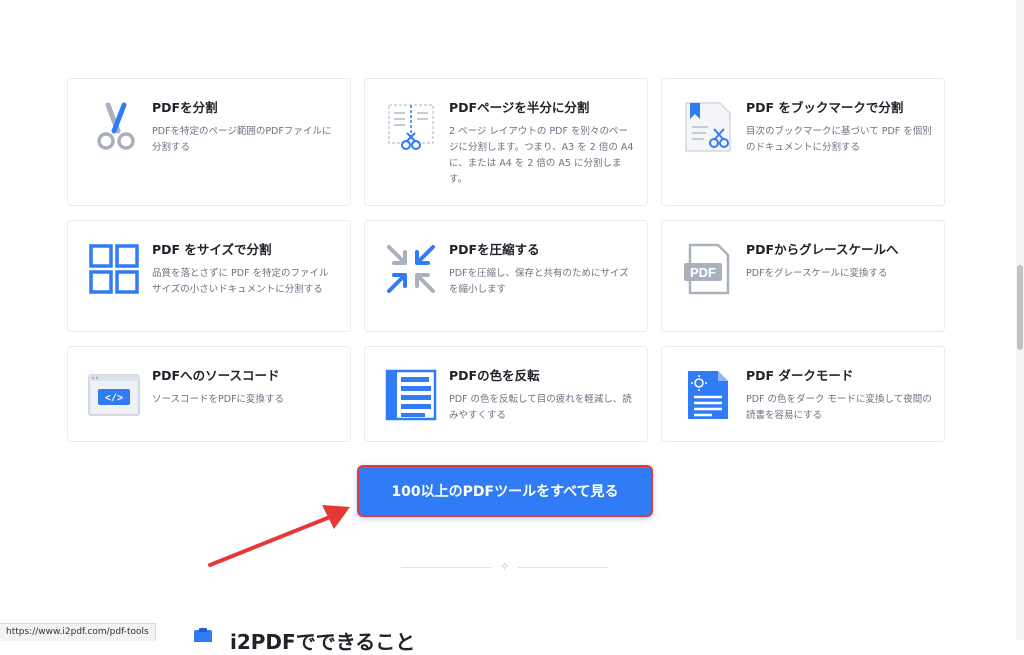 This screenshot has height=655, width=1024. I want to click on section-divider-right, so click(563, 567).